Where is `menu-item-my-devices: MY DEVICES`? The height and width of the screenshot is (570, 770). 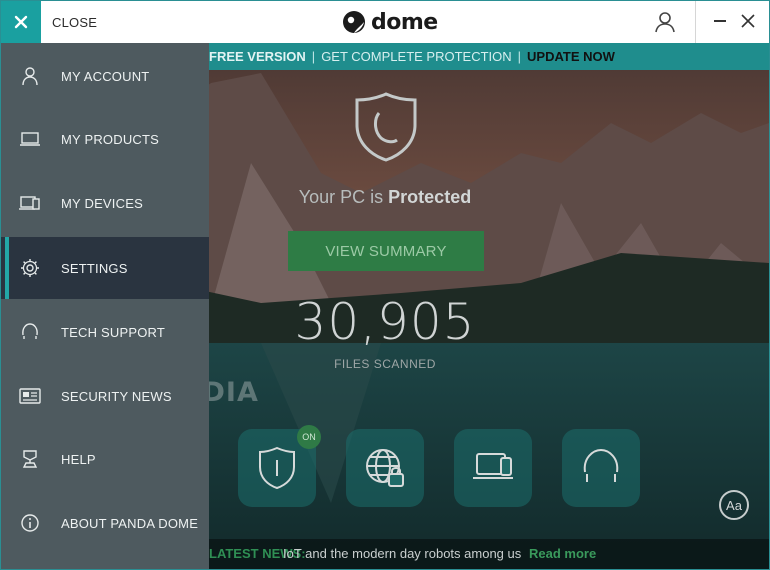 menu-item-my-devices: MY DEVICES is located at coordinates (105, 203).